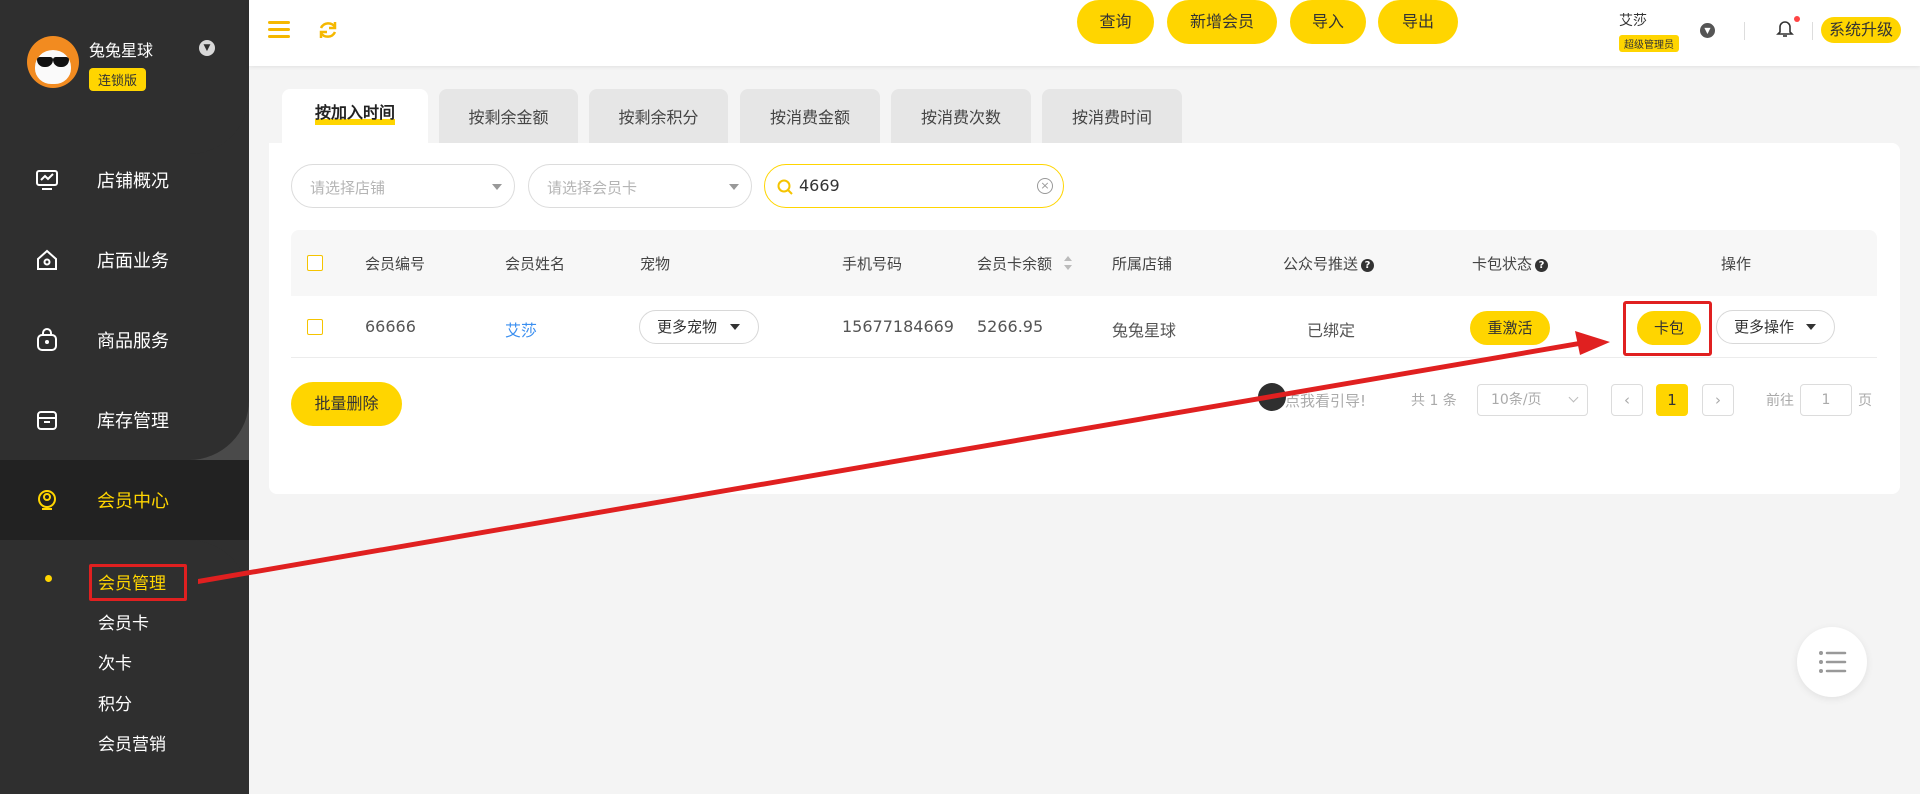 The width and height of the screenshot is (1920, 794). I want to click on guide-icon, so click(1272, 397).